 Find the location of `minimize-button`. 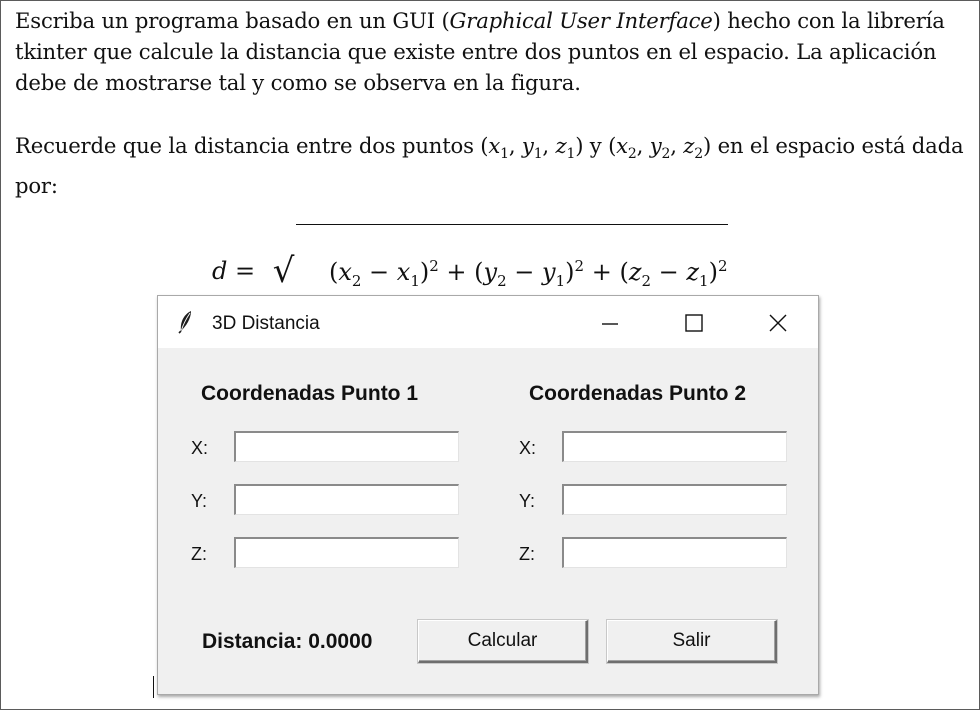

minimize-button is located at coordinates (610, 323).